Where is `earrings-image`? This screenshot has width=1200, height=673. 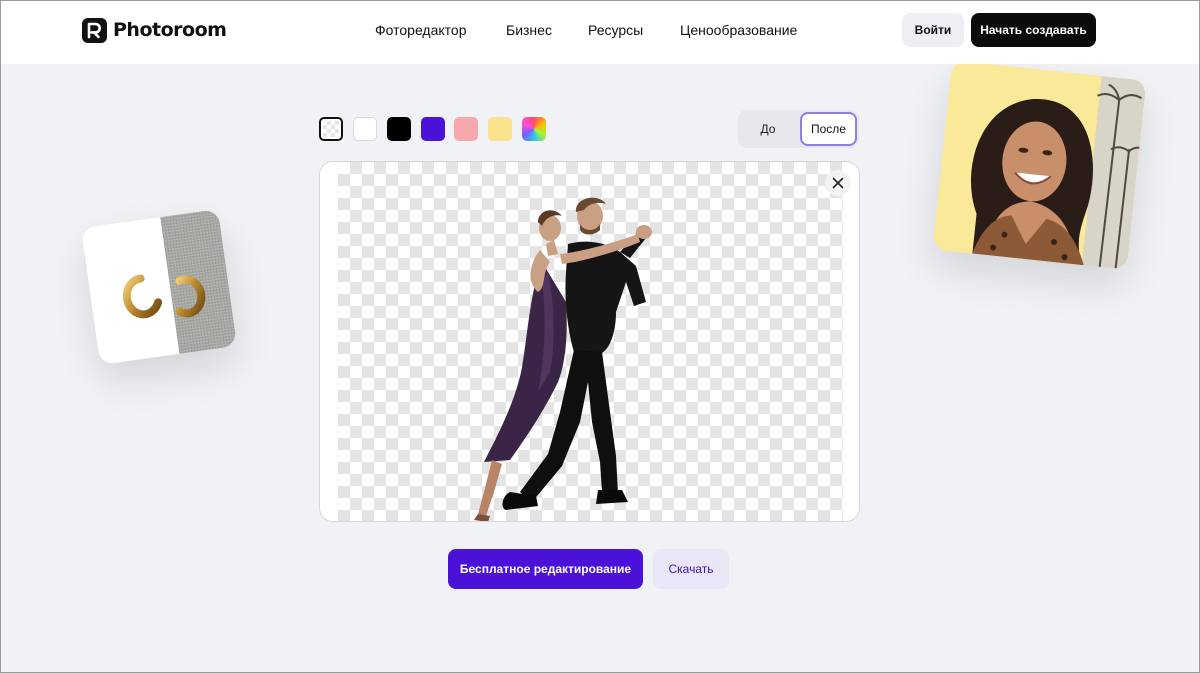
earrings-image is located at coordinates (164, 296).